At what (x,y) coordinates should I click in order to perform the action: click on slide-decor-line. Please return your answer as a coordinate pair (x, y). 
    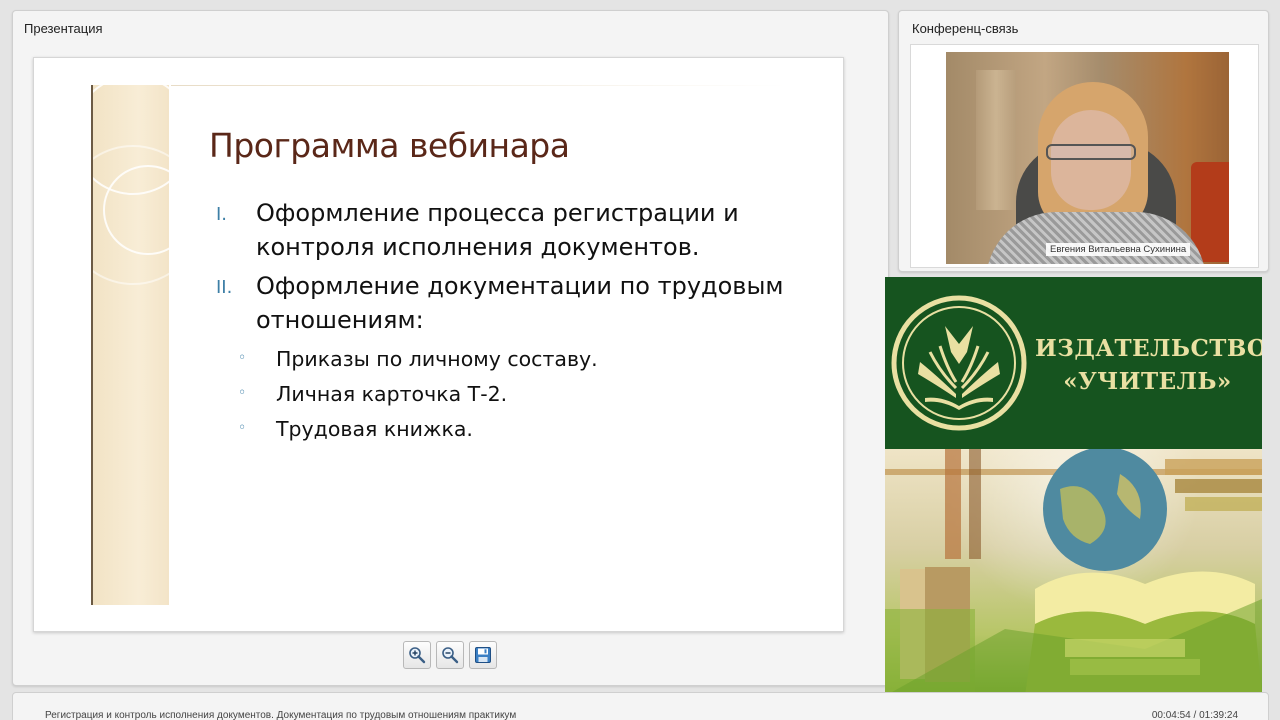
    Looking at the image, I should click on (478, 85).